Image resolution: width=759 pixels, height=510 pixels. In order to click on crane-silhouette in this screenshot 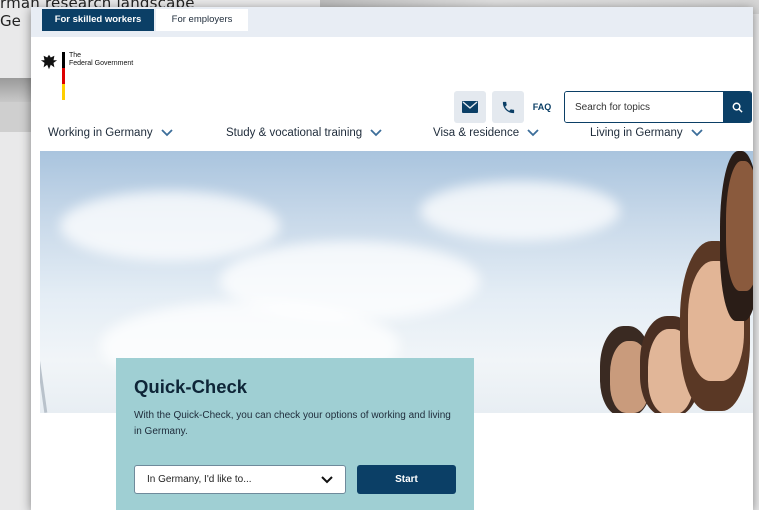, I will do `click(44, 382)`.